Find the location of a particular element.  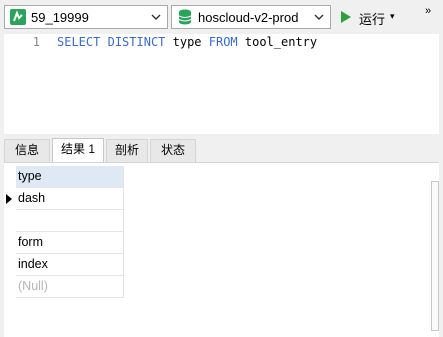

table-row is located at coordinates (64, 221).